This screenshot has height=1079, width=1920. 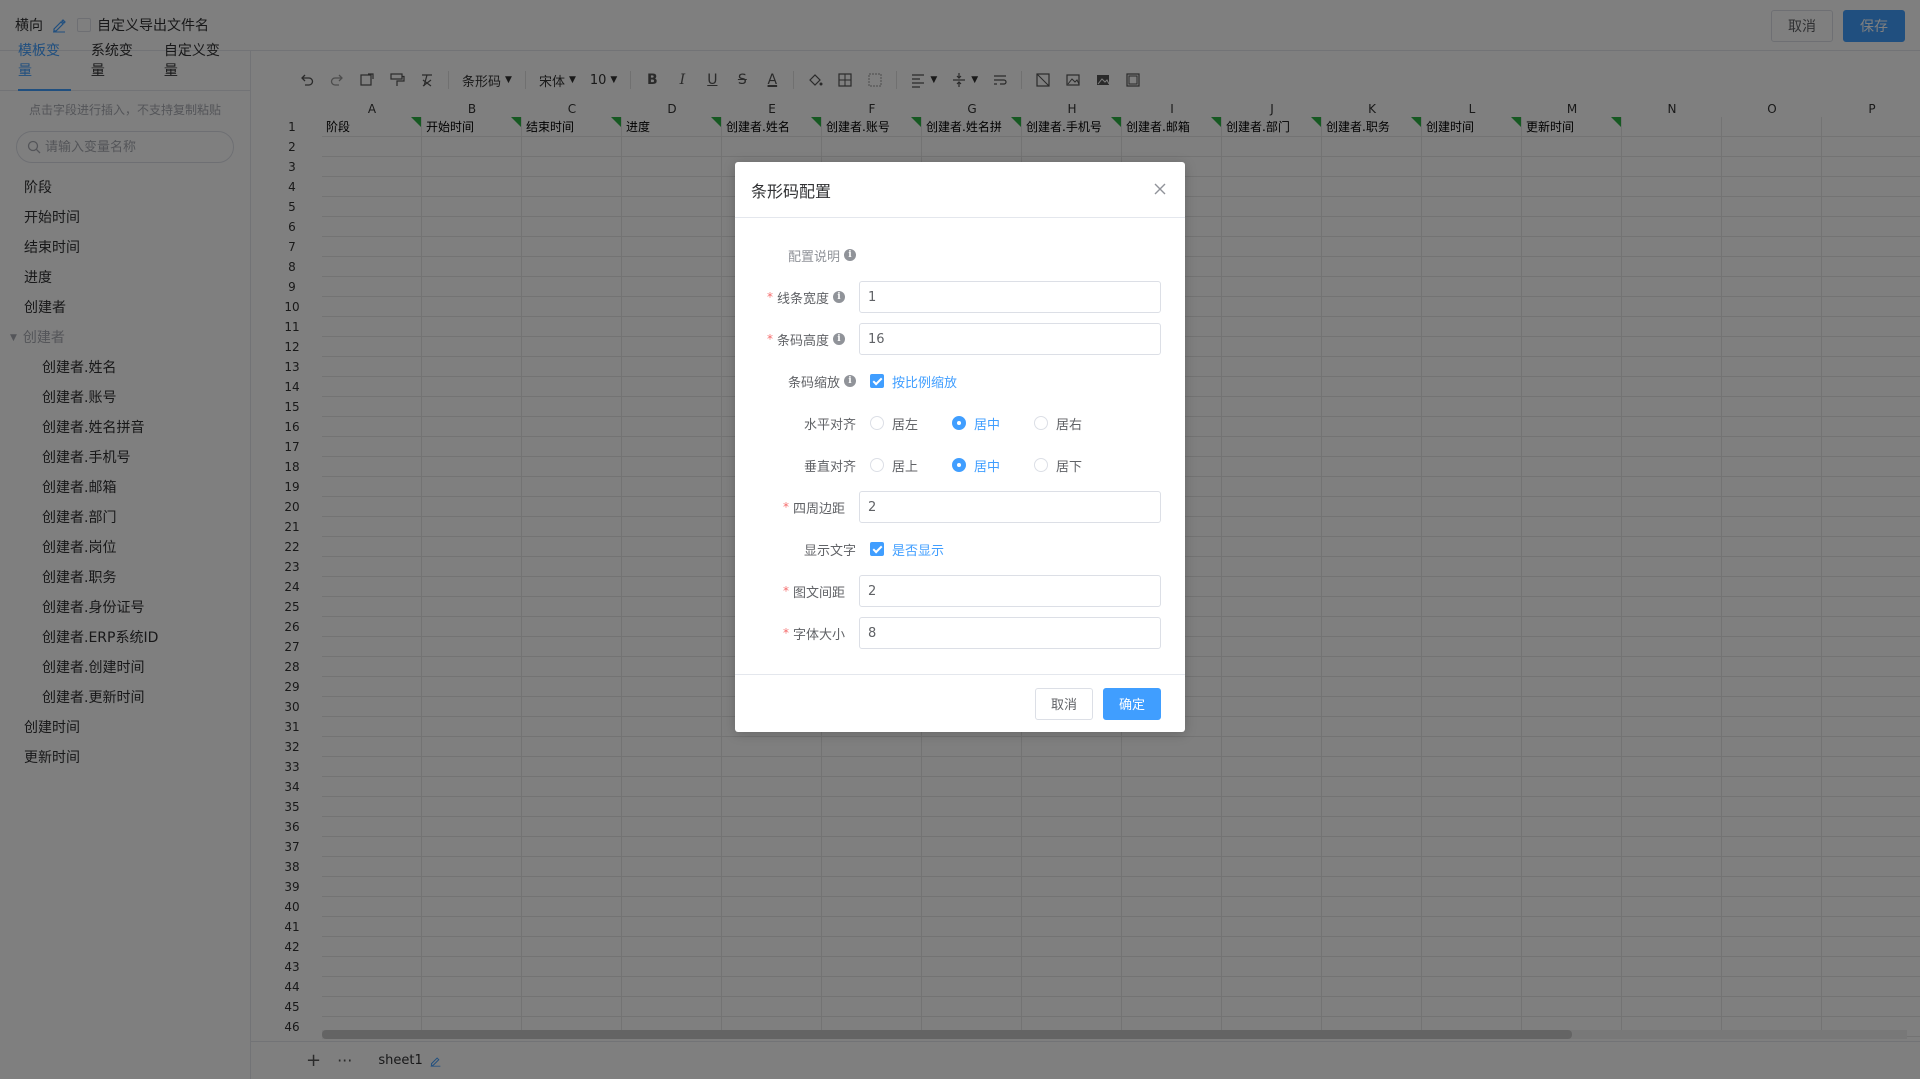 What do you see at coordinates (802, 299) in the screenshot?
I see `line-width-label: 线条宽度` at bounding box center [802, 299].